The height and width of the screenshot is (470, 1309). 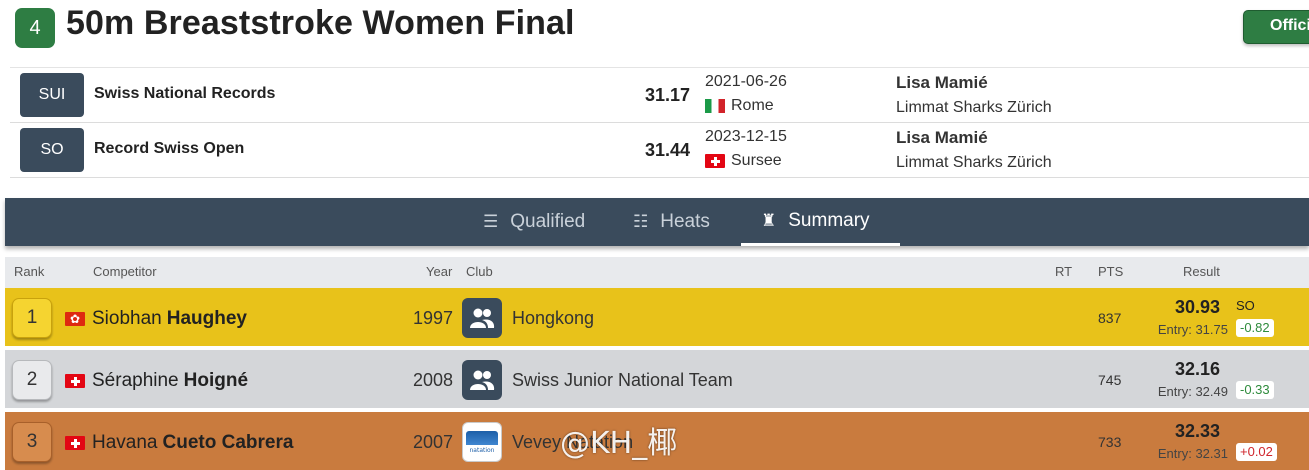 I want to click on tab-qualified: ☰ Qualified, so click(x=534, y=222).